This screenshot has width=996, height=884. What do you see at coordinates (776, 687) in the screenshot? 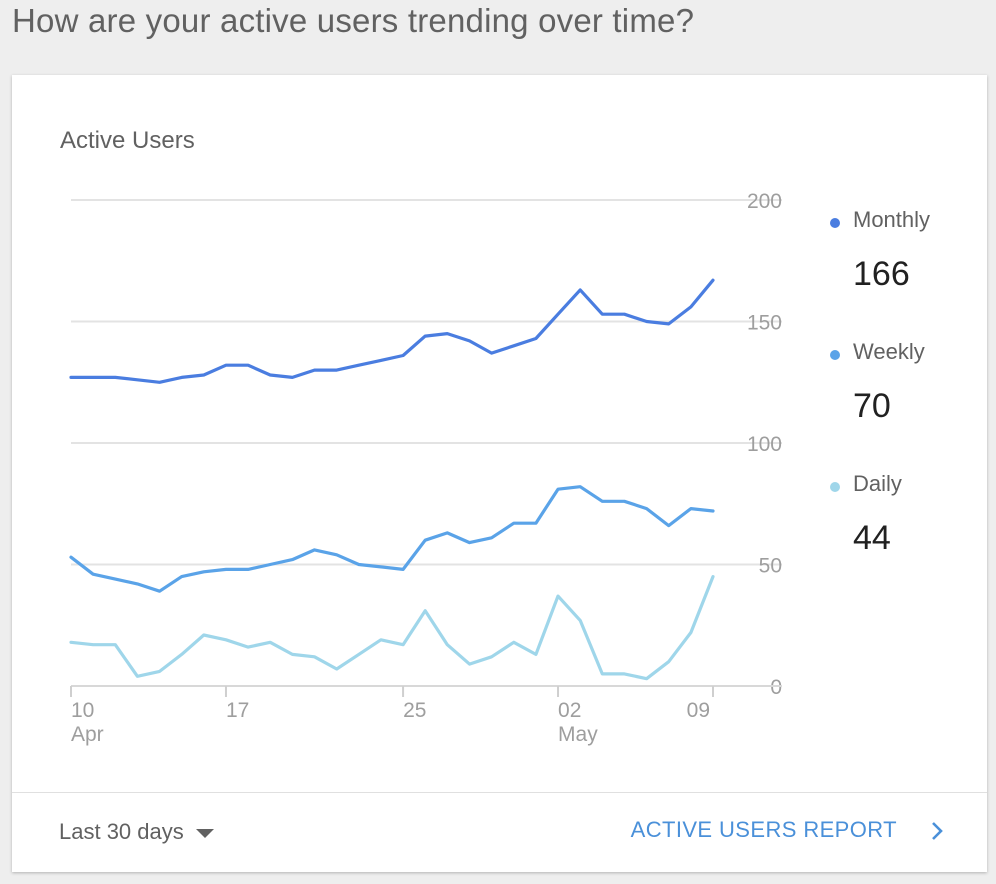
I see `y-tick-label: 0` at bounding box center [776, 687].